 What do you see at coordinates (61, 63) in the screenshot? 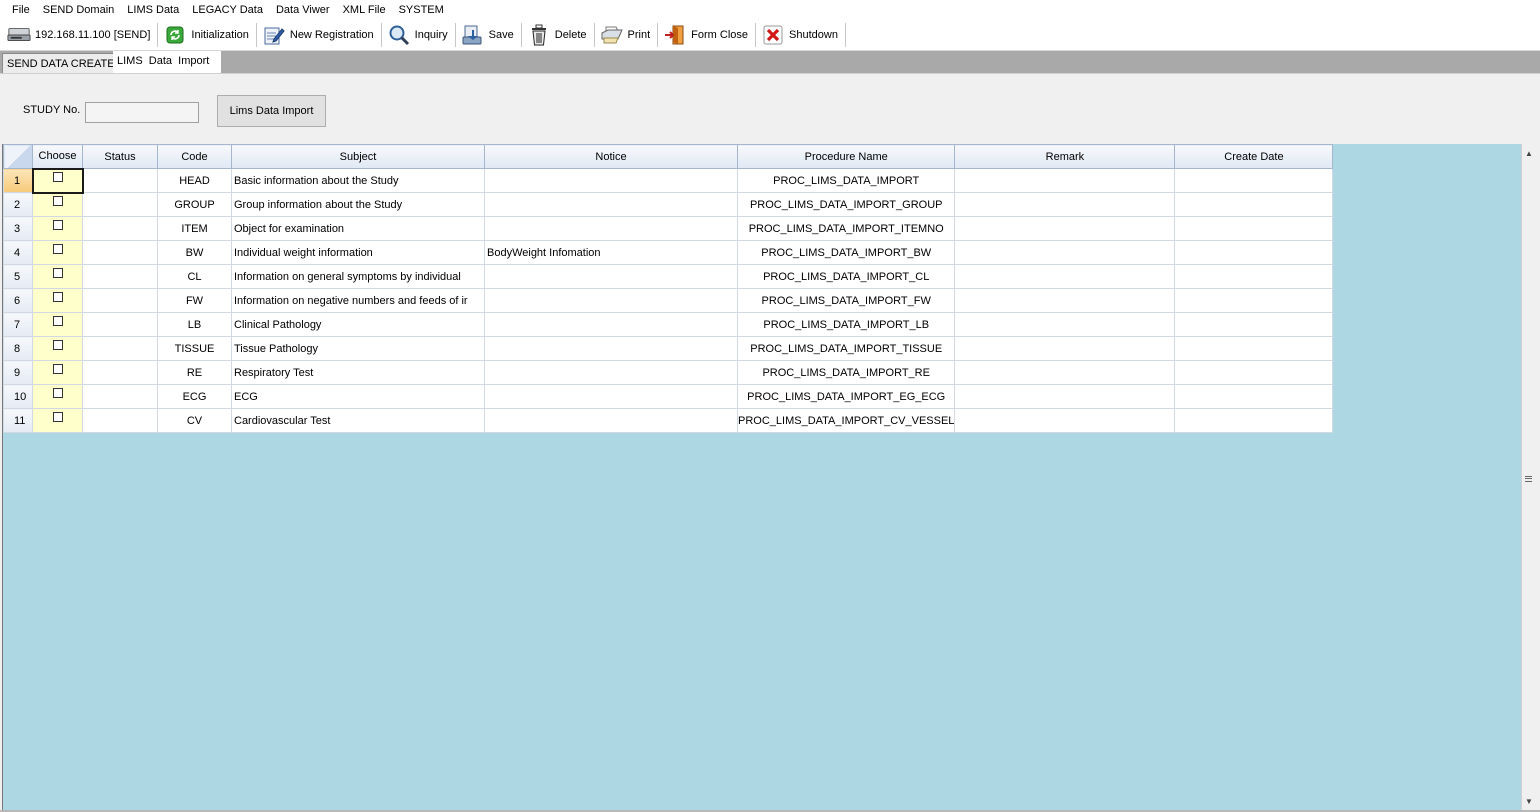
I see `tab-send-data-create: SEND DATA CREATE` at bounding box center [61, 63].